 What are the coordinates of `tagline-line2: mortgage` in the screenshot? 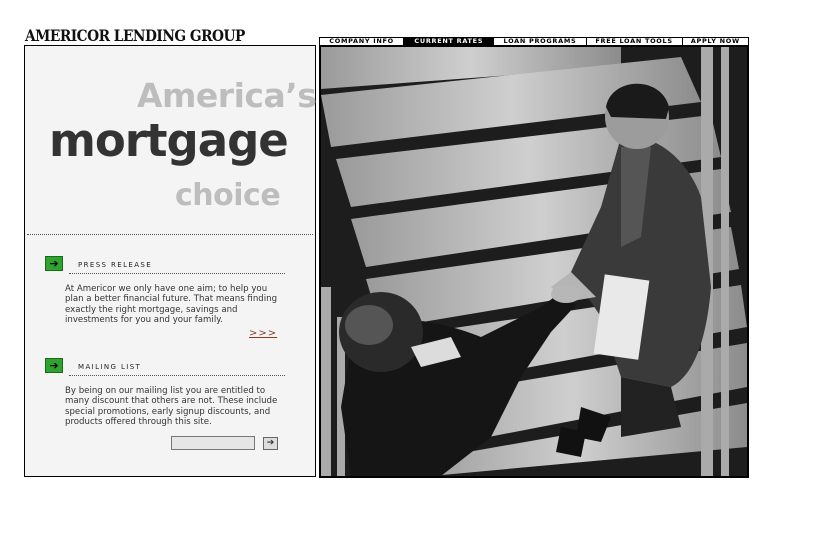 It's located at (169, 140).